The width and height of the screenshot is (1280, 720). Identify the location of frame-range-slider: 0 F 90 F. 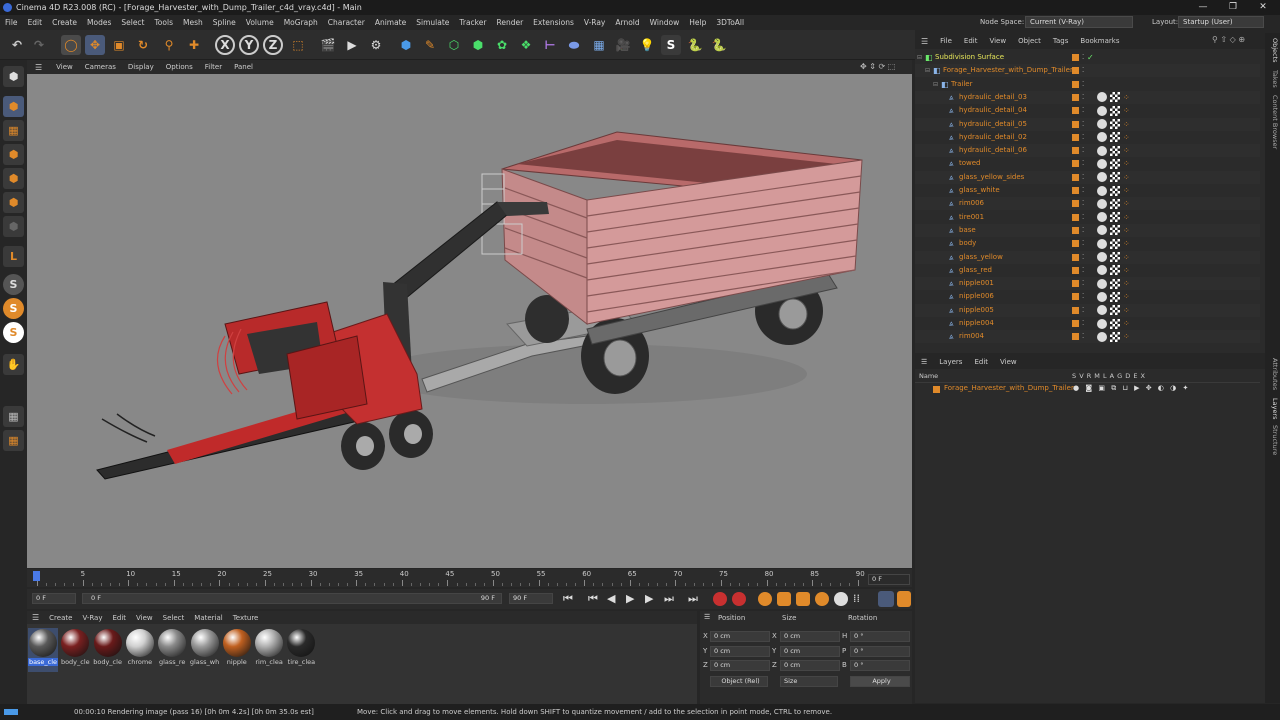
(292, 598).